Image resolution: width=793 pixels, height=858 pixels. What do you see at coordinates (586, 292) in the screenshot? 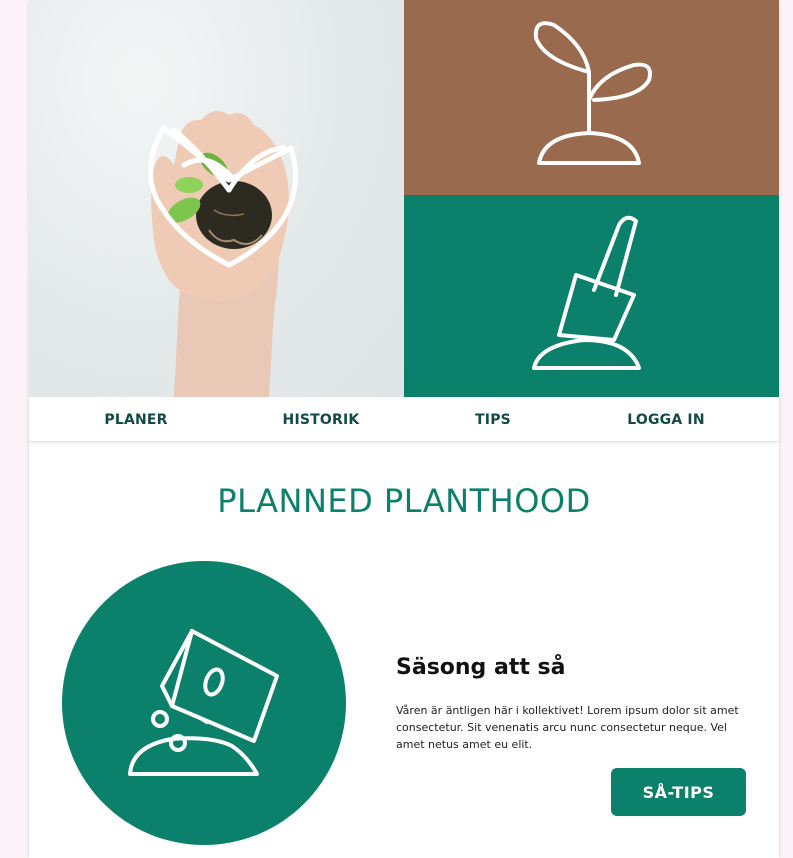
I see `shovel-icon` at bounding box center [586, 292].